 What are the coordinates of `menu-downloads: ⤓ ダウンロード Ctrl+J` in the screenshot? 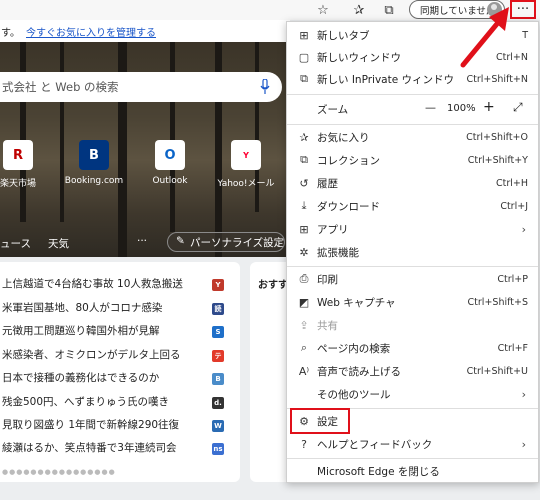 It's located at (412, 206).